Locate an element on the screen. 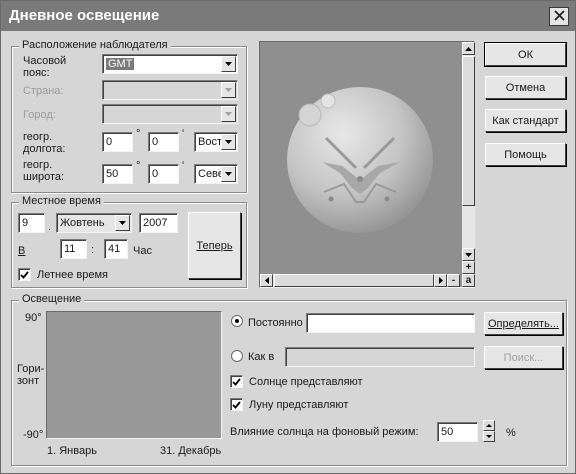  month-dropdown-arrow is located at coordinates (122, 223).